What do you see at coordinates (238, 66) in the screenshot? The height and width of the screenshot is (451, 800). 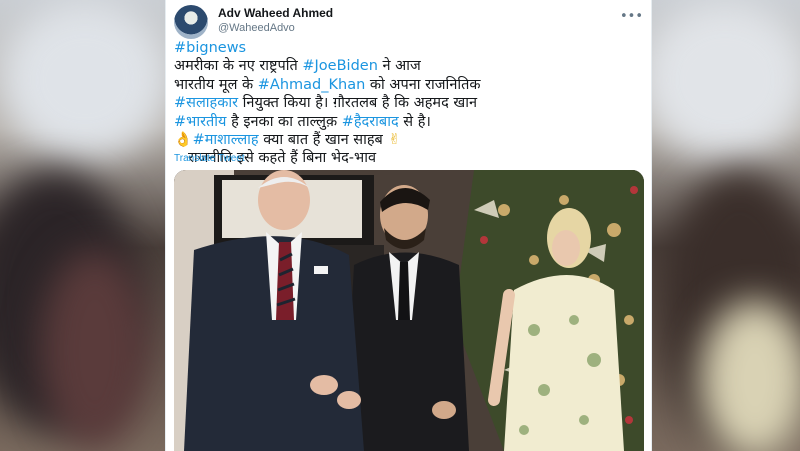 I see `tweet-text-segment: अमरीका के नए राष्ट्रपति` at bounding box center [238, 66].